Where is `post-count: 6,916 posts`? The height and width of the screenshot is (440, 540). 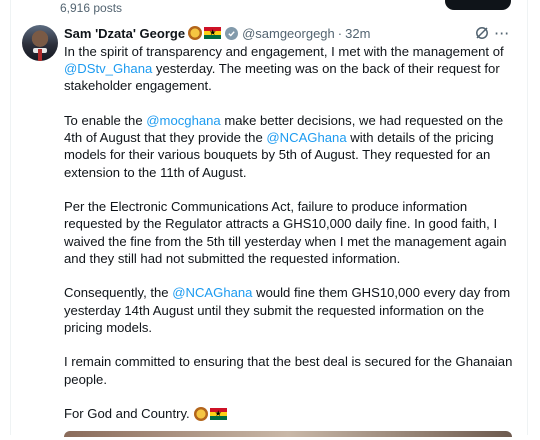
post-count: 6,916 posts is located at coordinates (91, 8).